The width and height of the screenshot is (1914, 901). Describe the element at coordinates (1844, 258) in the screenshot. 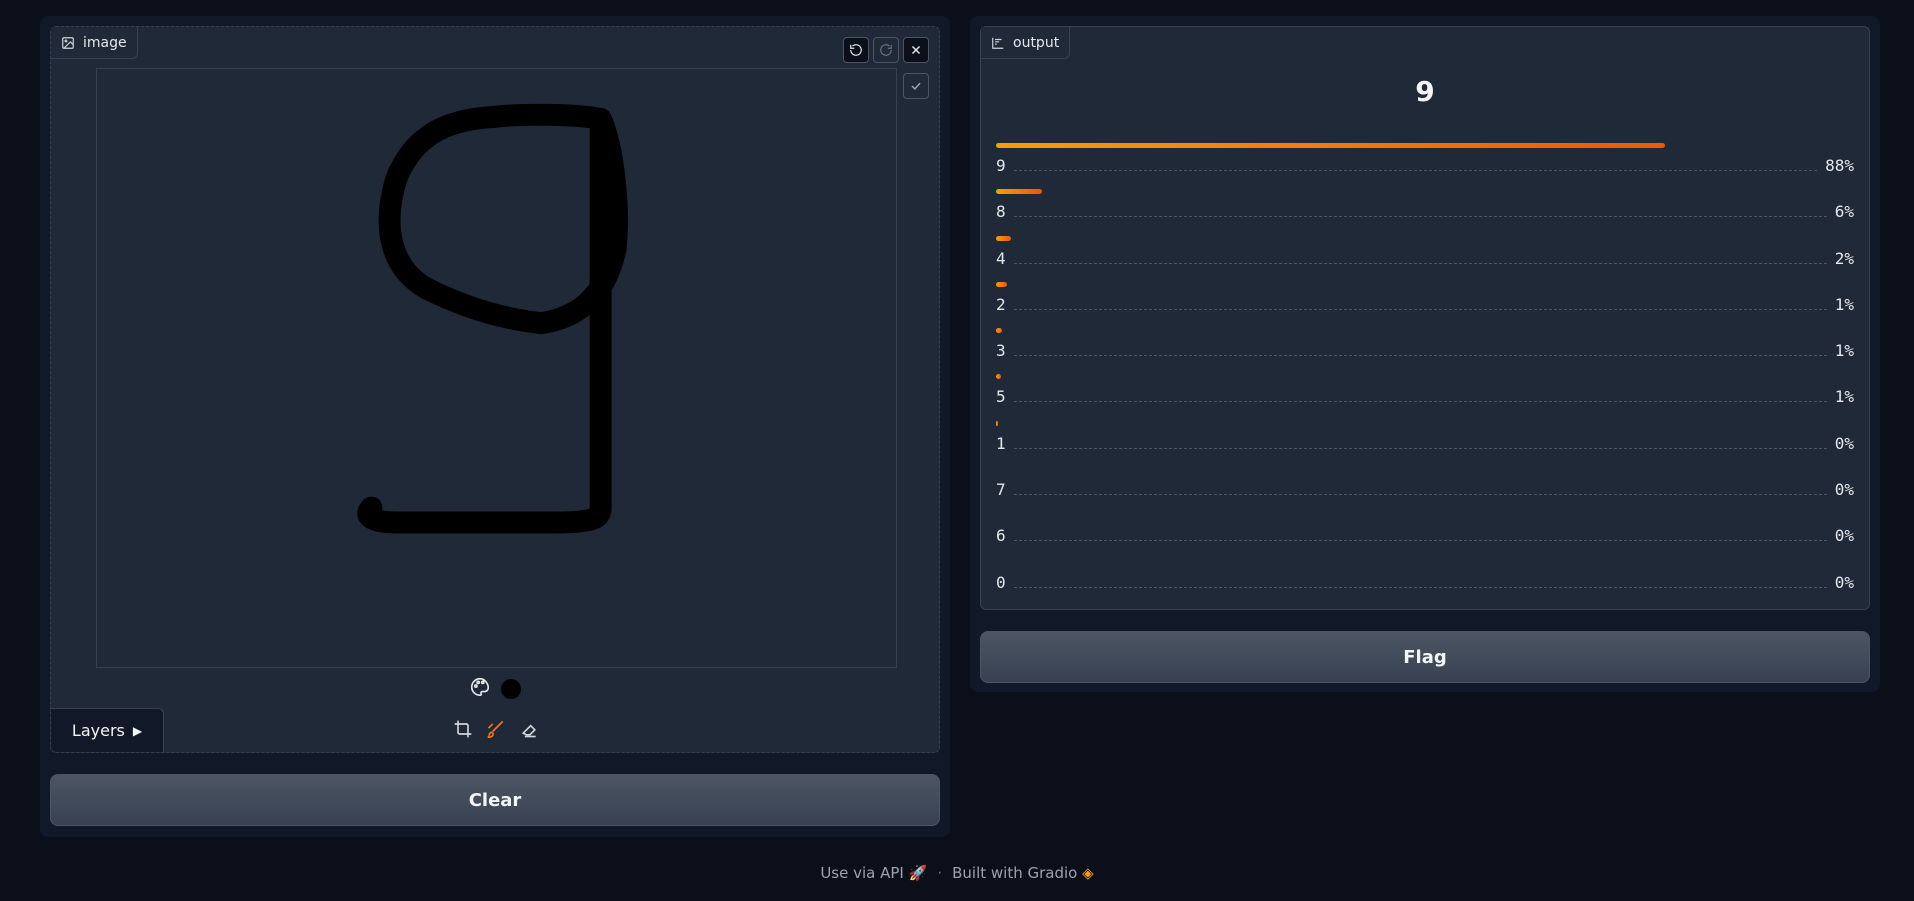

I see `confidence-percent: 2%` at that location.